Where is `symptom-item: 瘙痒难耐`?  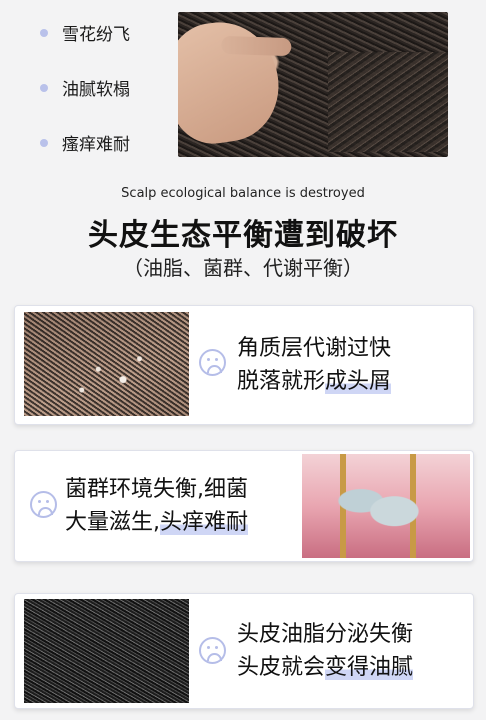
symptom-item: 瘙痒难耐 is located at coordinates (85, 142).